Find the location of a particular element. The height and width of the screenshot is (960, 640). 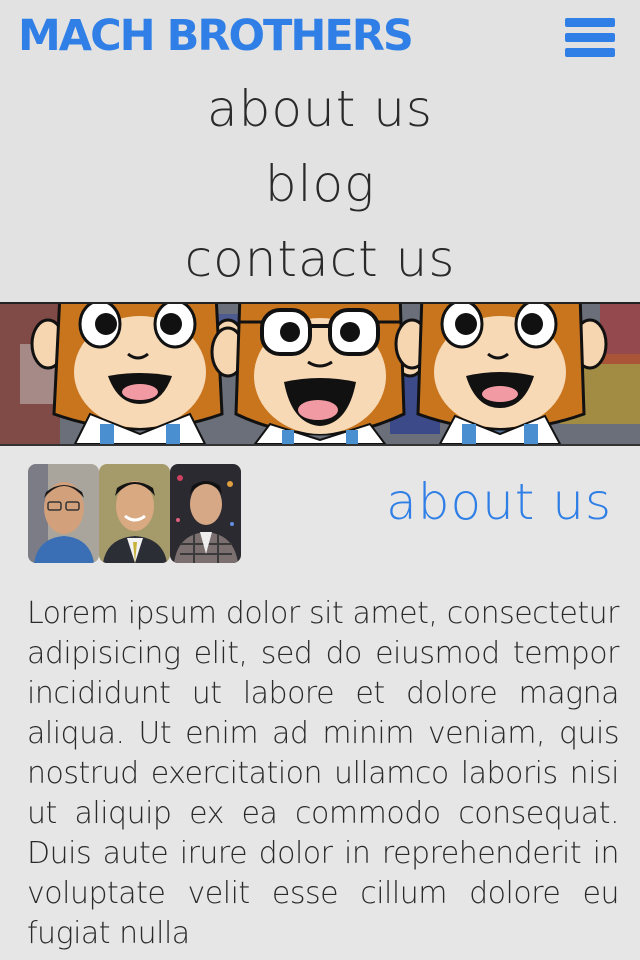

logo: MACH BROTHERS is located at coordinates (216, 36).